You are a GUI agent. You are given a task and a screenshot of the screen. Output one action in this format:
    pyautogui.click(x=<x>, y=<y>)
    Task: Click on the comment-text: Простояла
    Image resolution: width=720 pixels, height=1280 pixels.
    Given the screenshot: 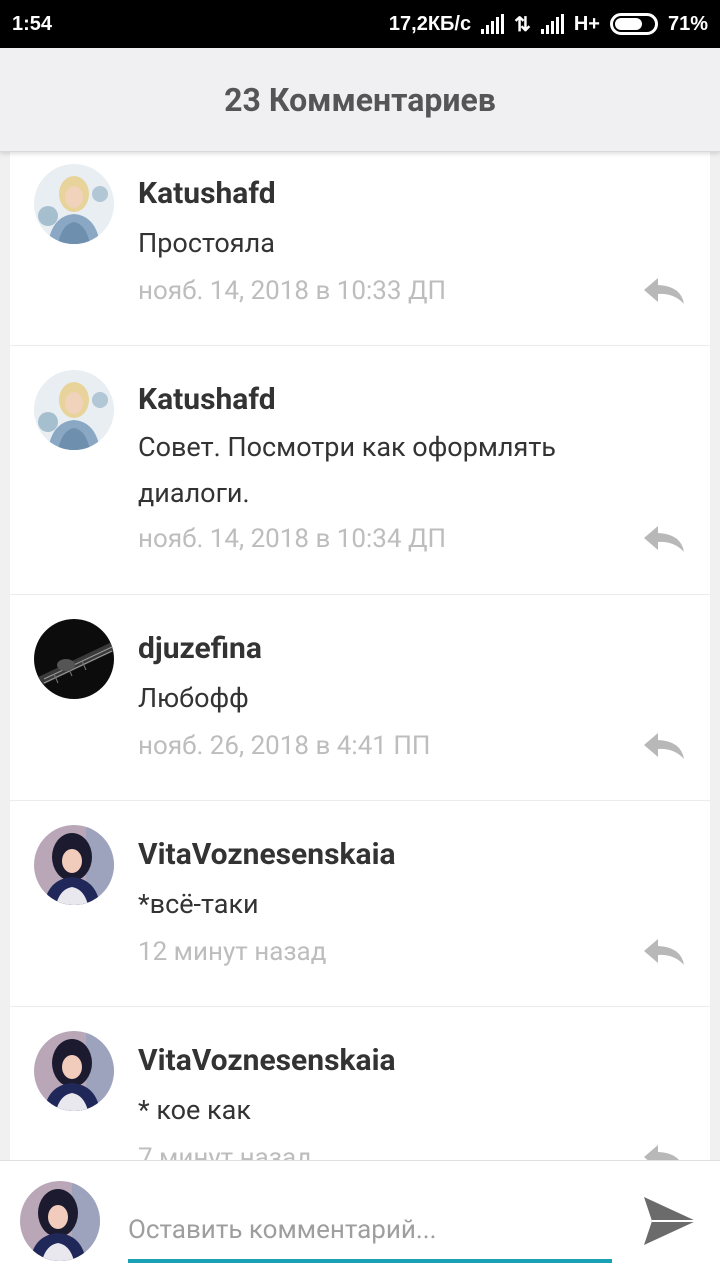 What is the action you would take?
    pyautogui.click(x=206, y=243)
    